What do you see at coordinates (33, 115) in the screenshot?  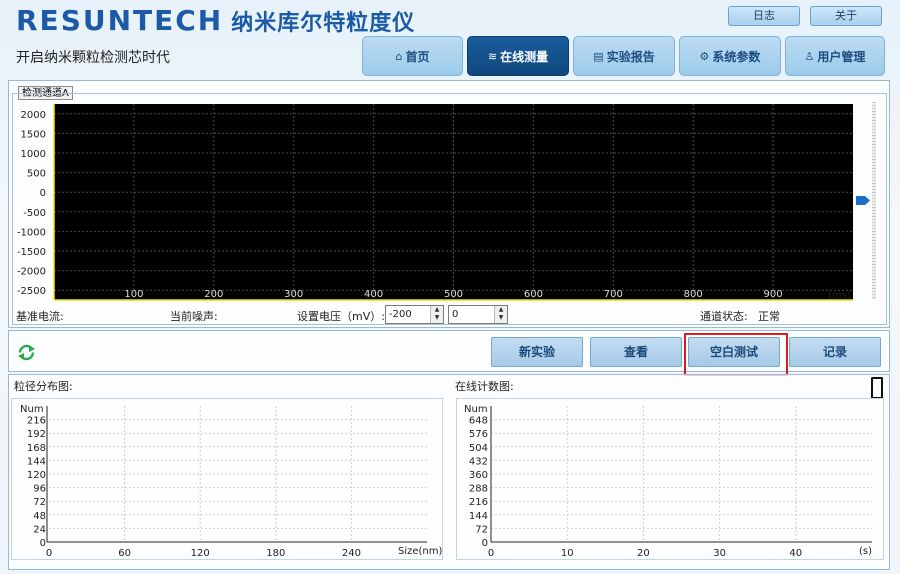 I see `signal-y-tick-label: 2000` at bounding box center [33, 115].